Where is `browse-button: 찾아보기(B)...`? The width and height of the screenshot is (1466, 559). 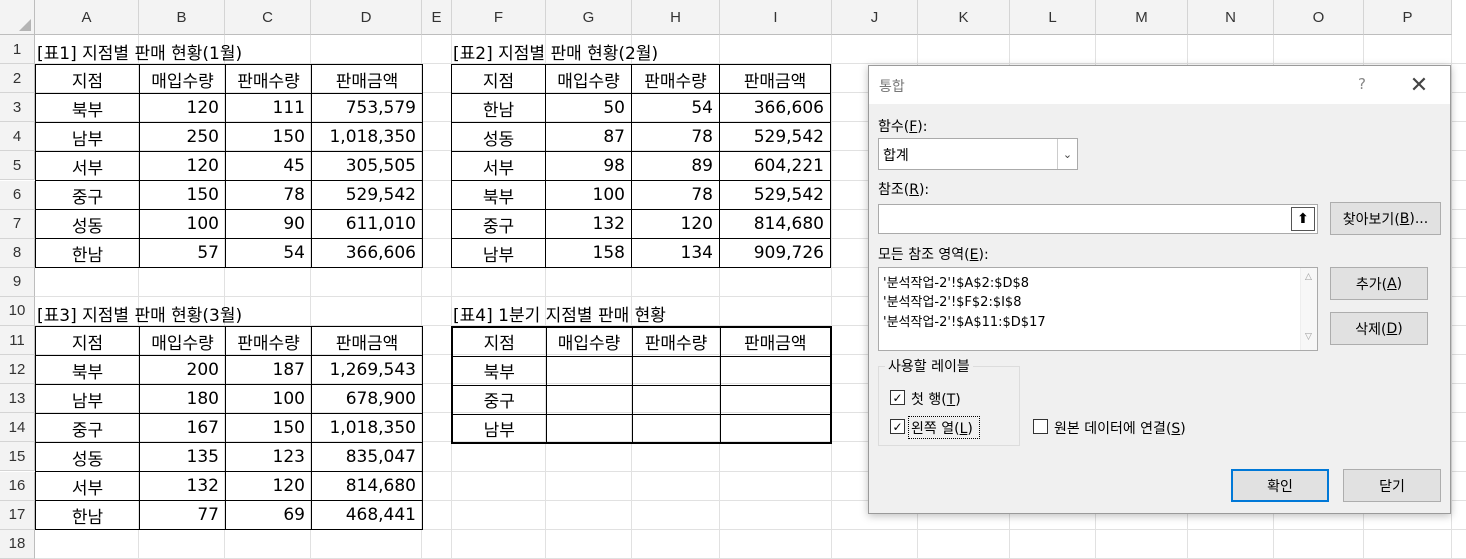 browse-button: 찾아보기(B)... is located at coordinates (1385, 218).